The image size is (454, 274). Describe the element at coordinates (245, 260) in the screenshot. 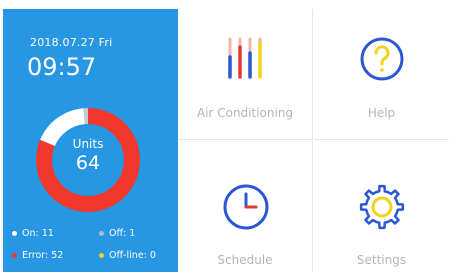

I see `schedule-label: Schedule` at that location.